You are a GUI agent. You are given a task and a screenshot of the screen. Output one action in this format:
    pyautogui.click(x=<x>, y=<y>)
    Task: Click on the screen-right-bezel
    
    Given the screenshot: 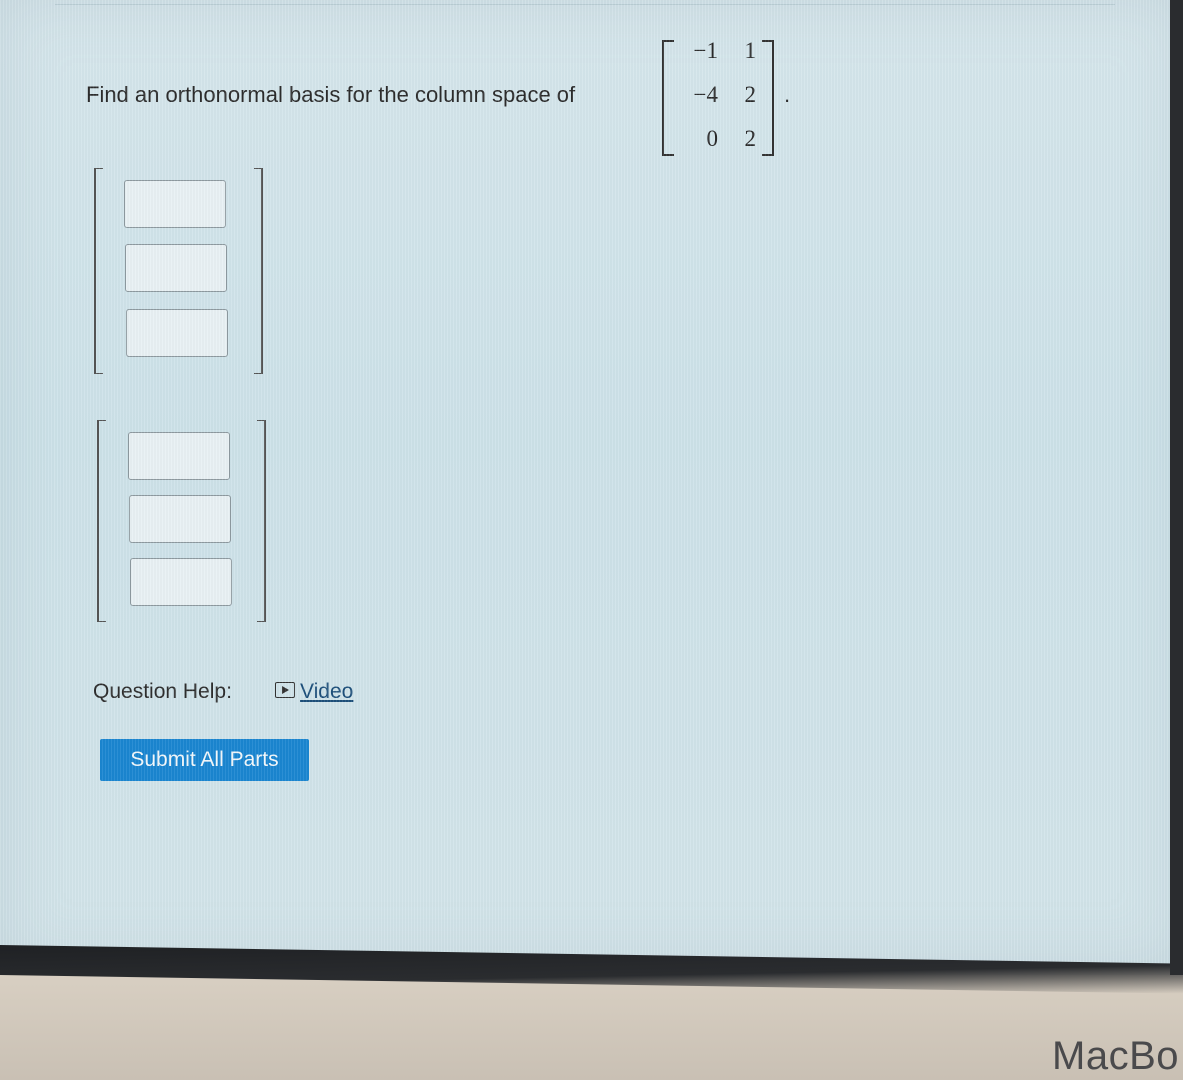 What is the action you would take?
    pyautogui.click(x=1176, y=495)
    